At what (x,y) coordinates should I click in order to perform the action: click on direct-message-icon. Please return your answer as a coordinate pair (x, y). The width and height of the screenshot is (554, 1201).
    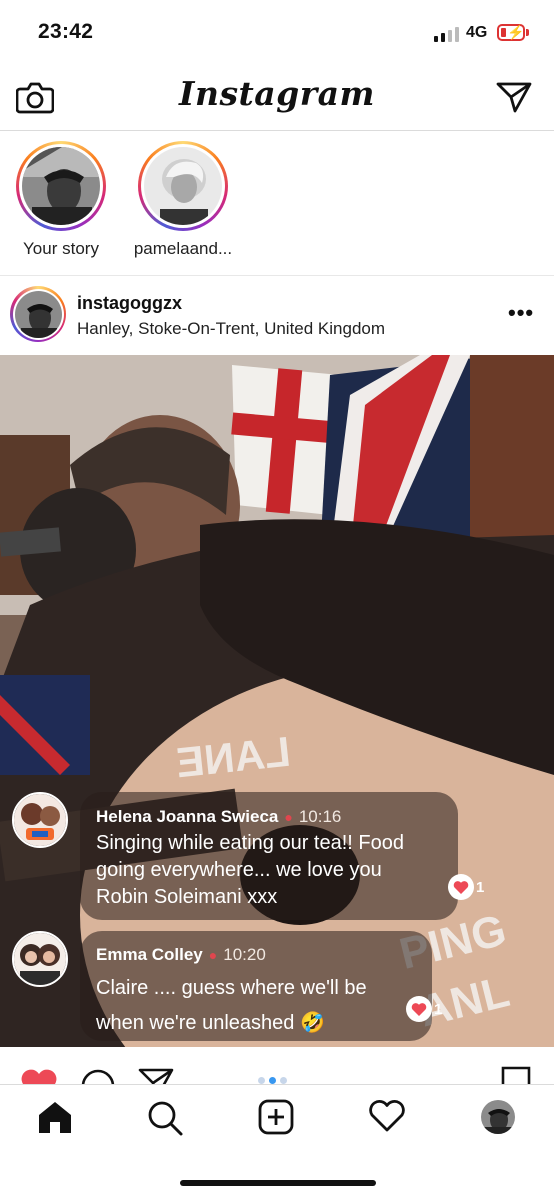
    Looking at the image, I should click on (514, 99).